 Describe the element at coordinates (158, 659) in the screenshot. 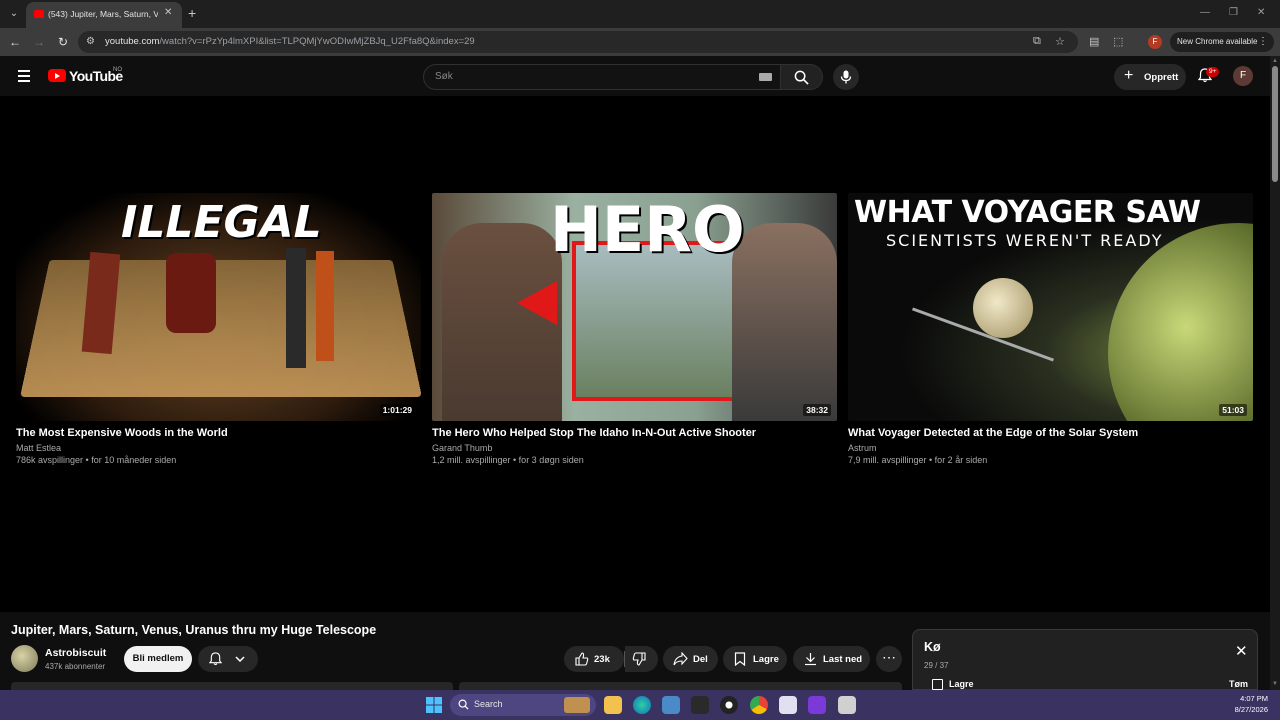

I see `join-button: Bli medlem` at that location.